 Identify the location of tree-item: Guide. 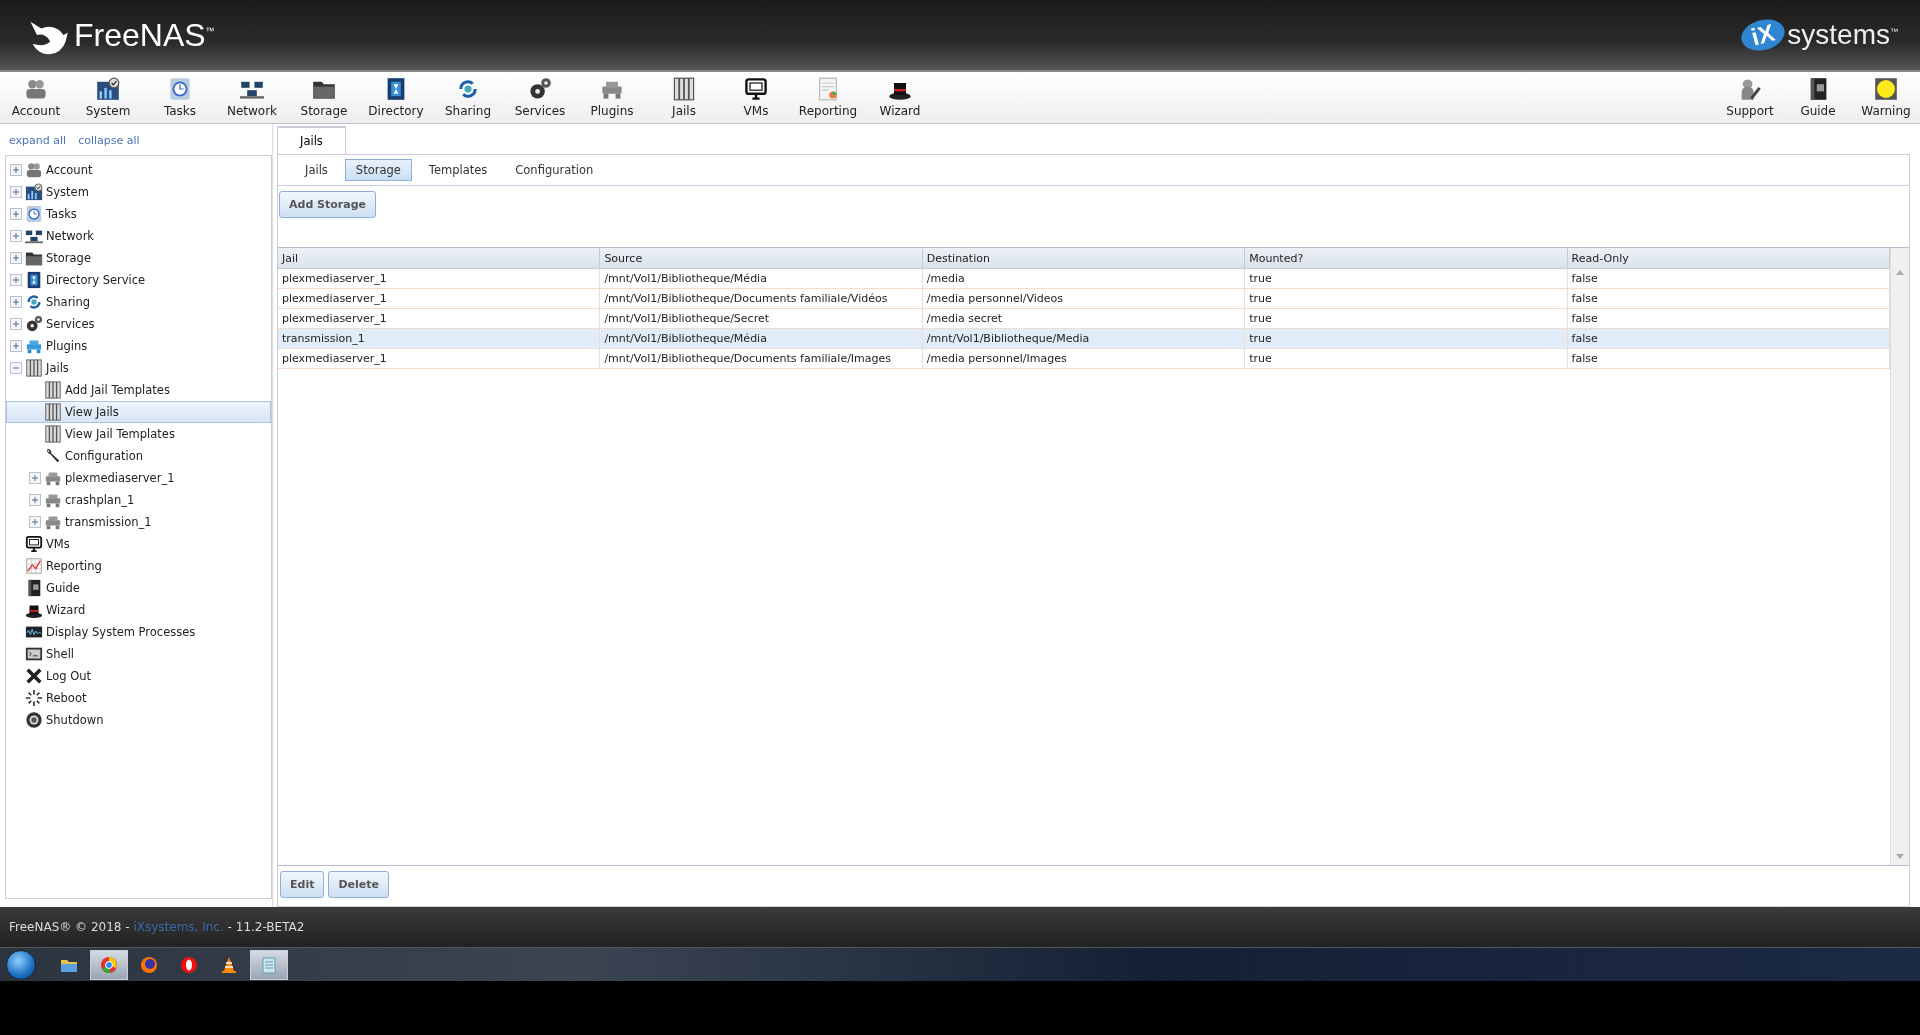
(138, 588).